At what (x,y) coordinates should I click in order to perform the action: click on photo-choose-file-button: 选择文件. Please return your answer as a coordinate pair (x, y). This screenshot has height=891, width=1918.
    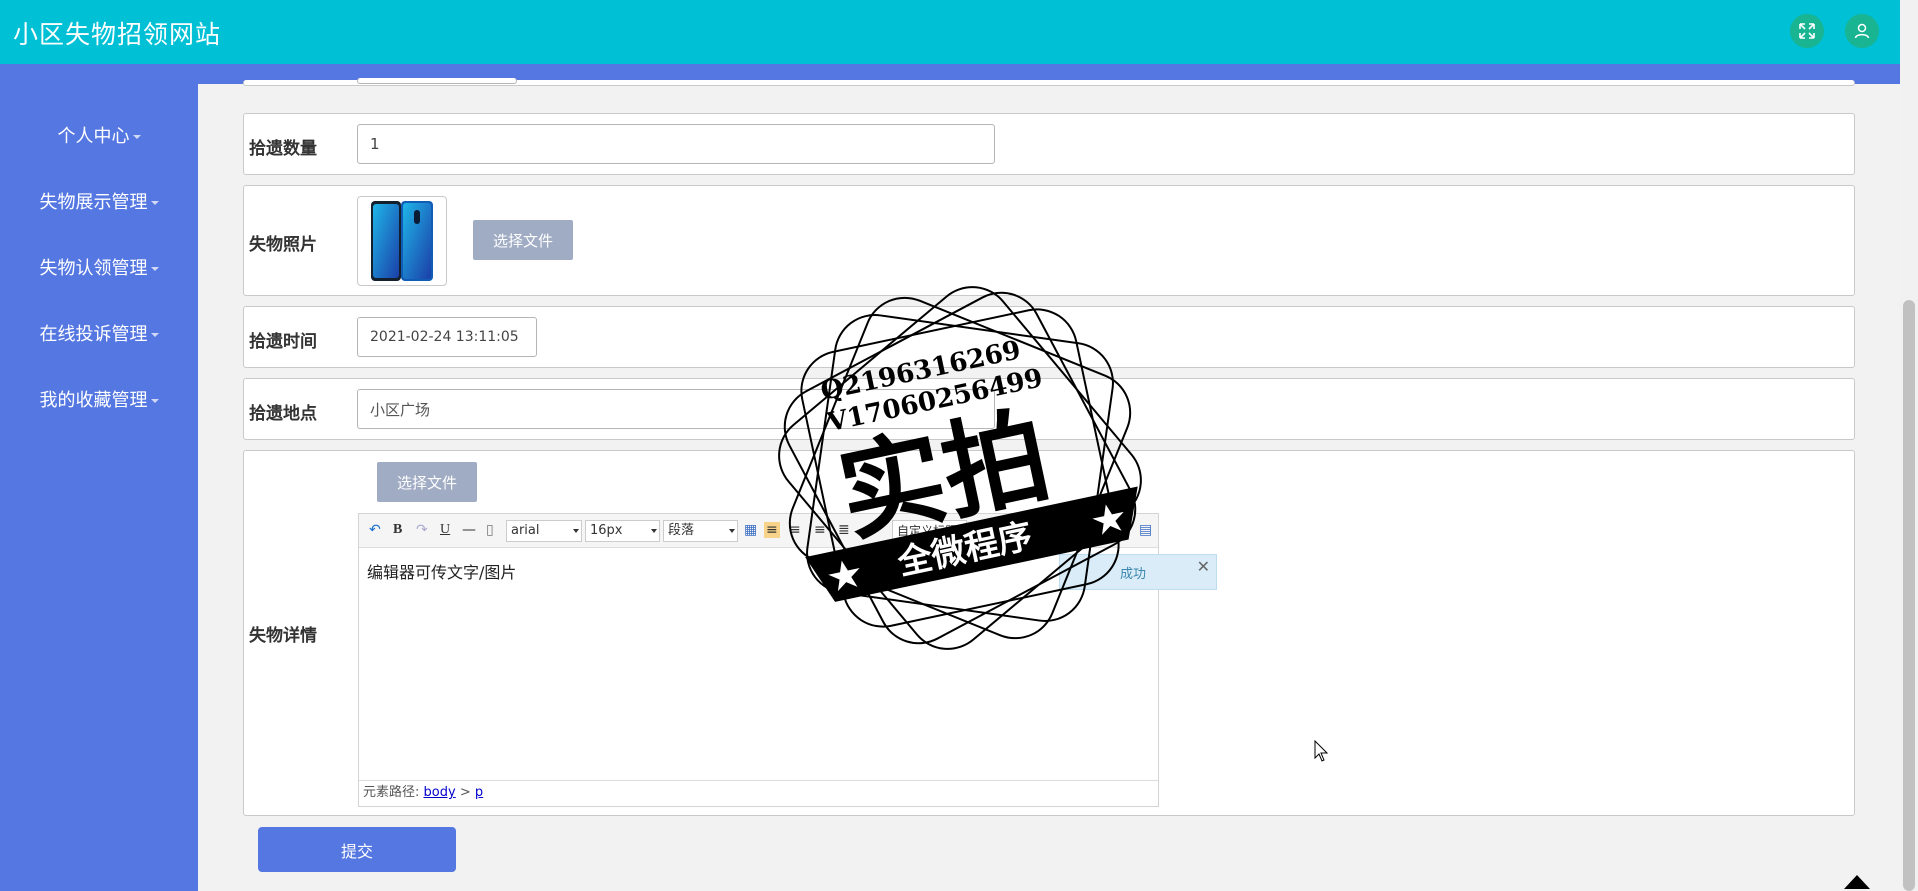
    Looking at the image, I should click on (523, 240).